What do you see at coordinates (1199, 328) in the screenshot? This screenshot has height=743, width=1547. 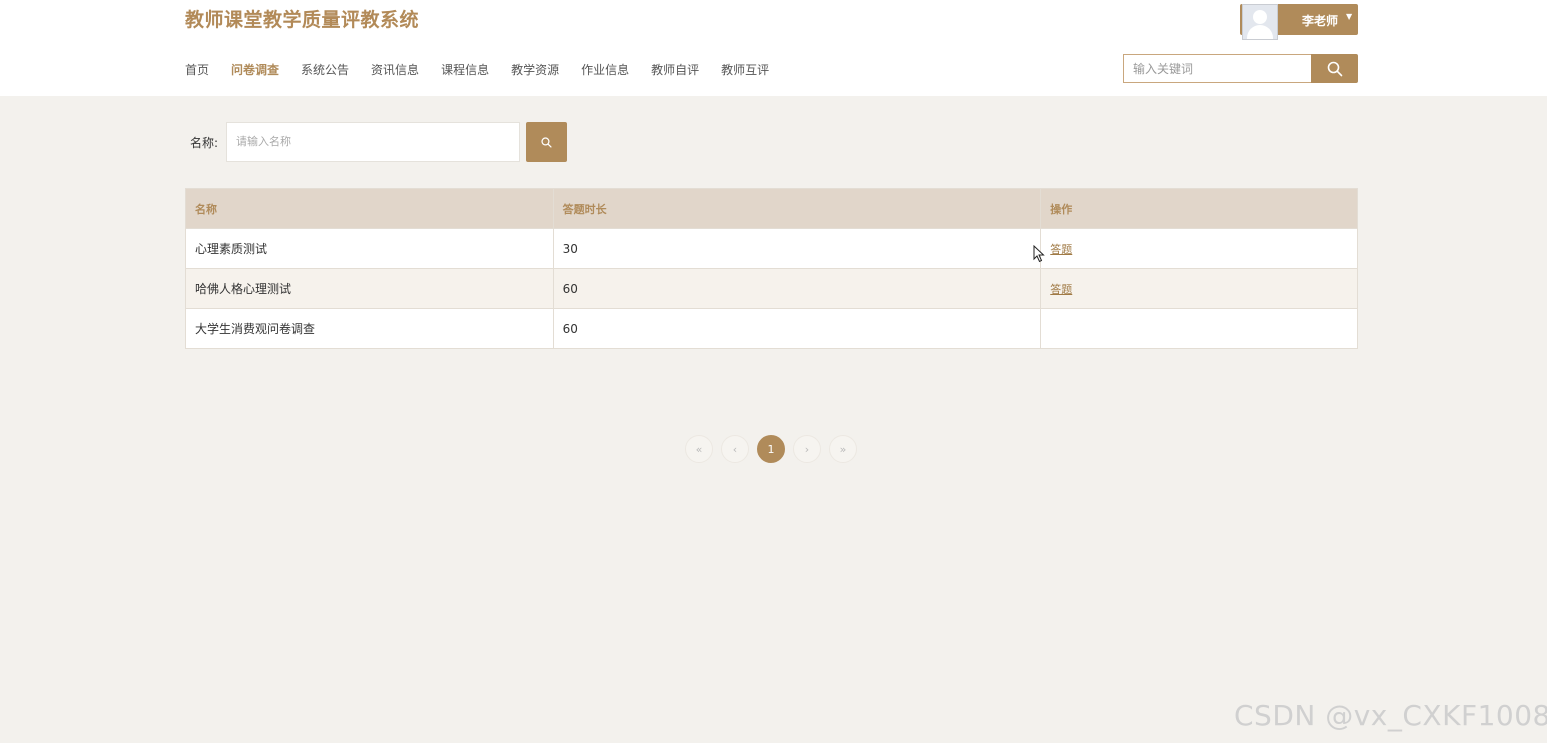 I see `cell-action` at bounding box center [1199, 328].